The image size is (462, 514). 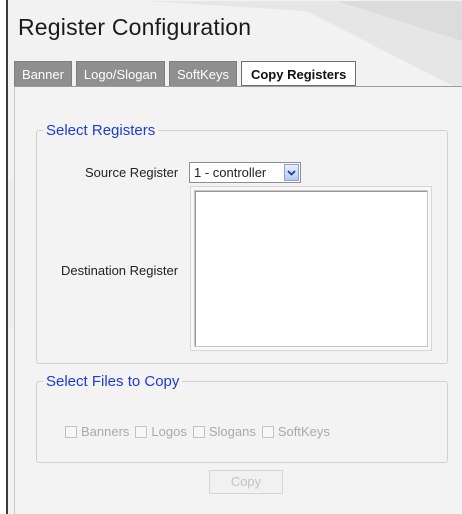 What do you see at coordinates (71, 431) in the screenshot?
I see `banners-checkbox` at bounding box center [71, 431].